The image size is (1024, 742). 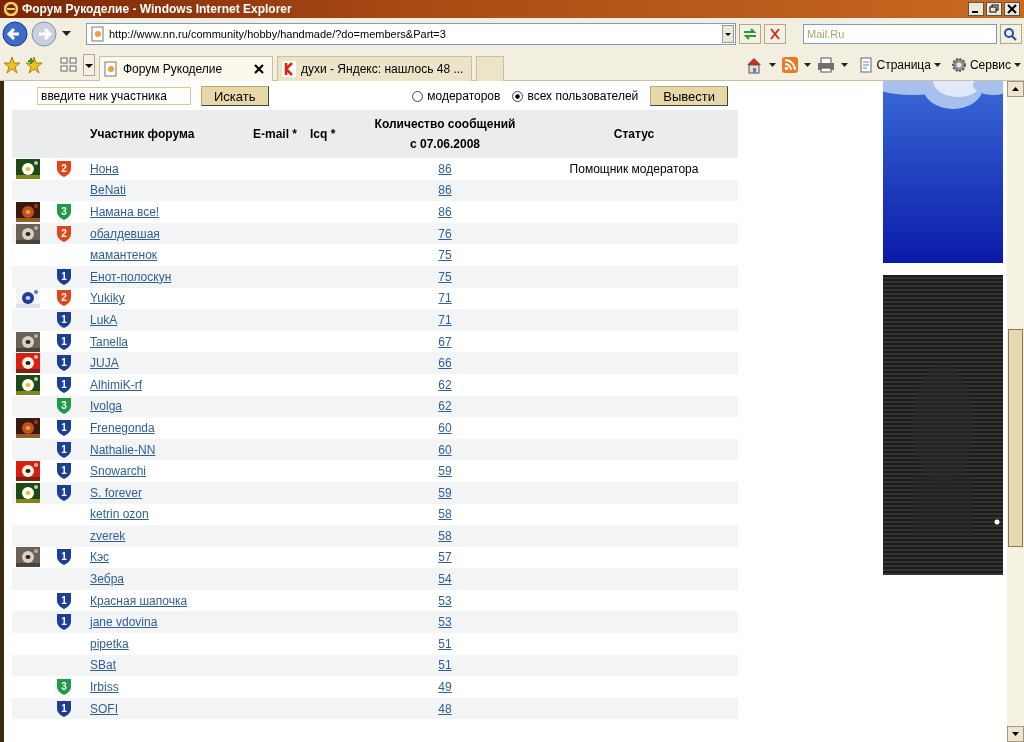 What do you see at coordinates (445, 579) in the screenshot?
I see `post-count-link: 54` at bounding box center [445, 579].